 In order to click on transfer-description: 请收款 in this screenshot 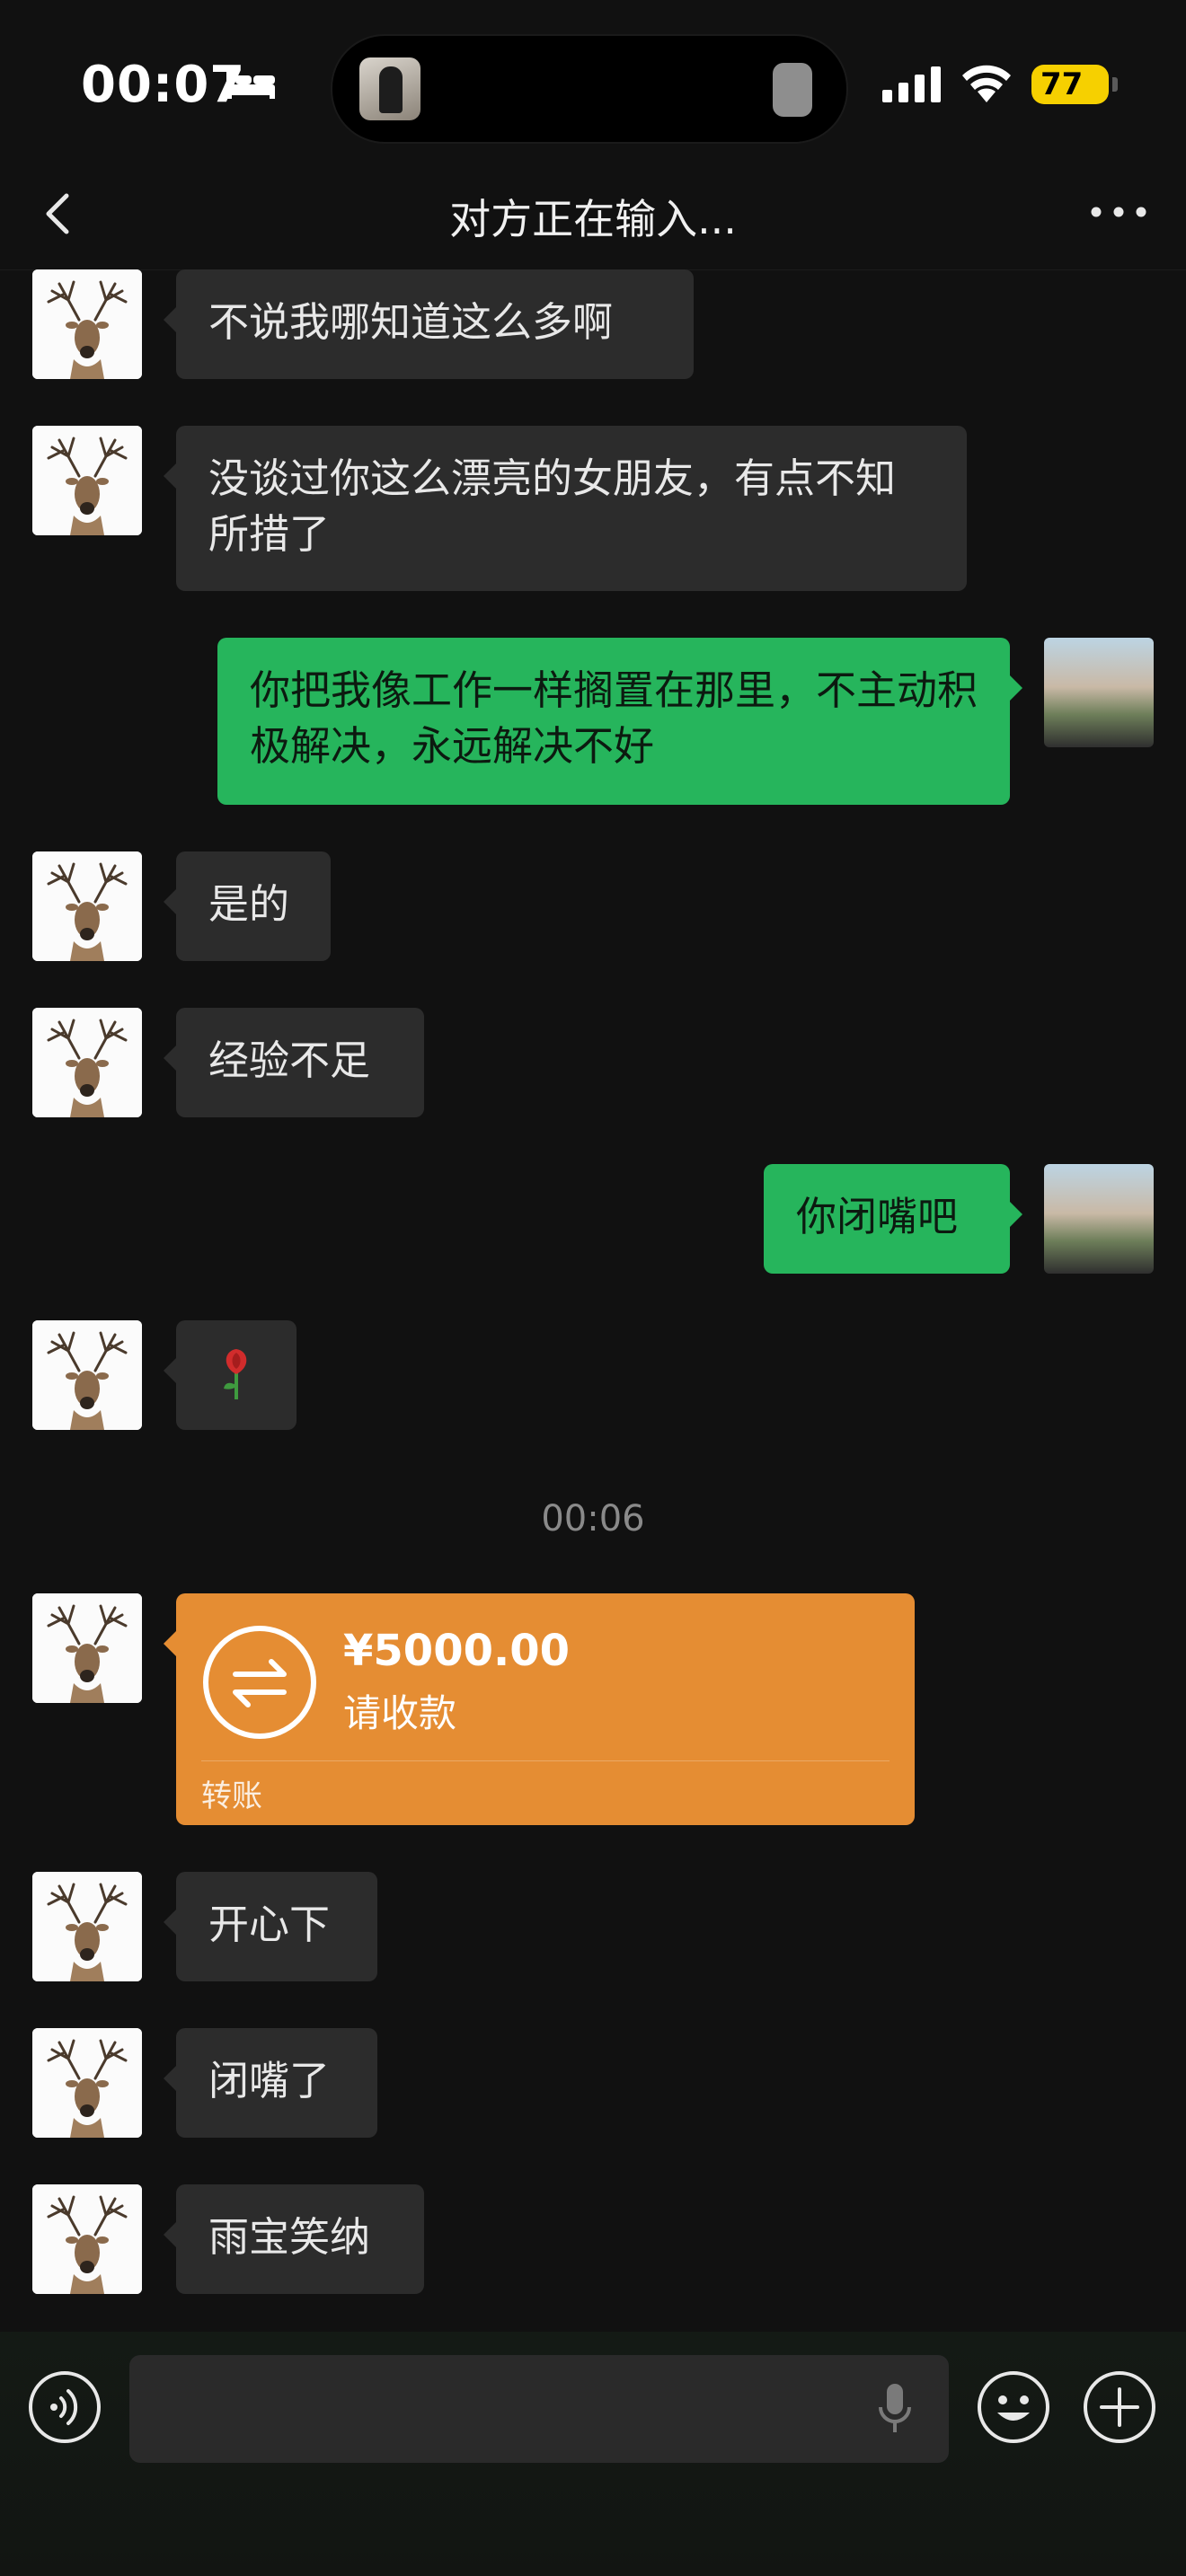, I will do `click(400, 1713)`.